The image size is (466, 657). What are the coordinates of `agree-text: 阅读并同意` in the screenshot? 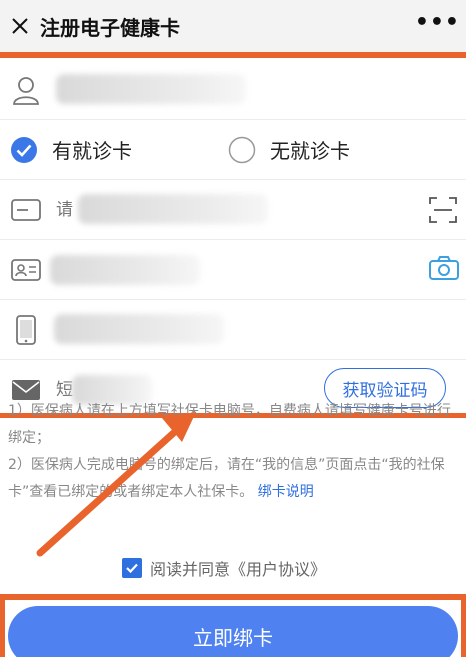 It's located at (190, 569).